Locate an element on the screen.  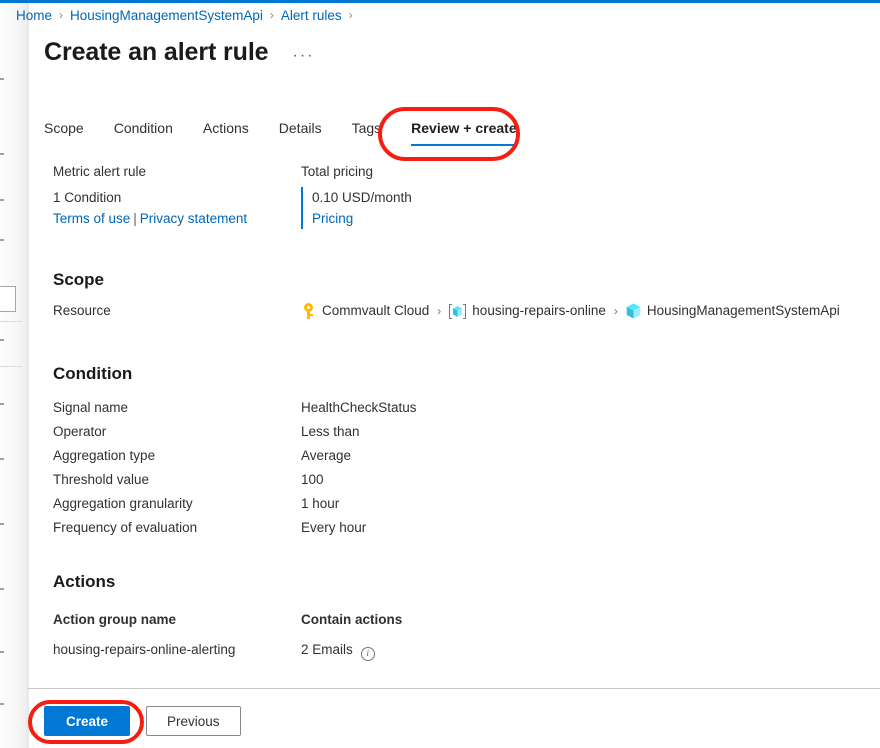
background-blade-box is located at coordinates (8, 299).